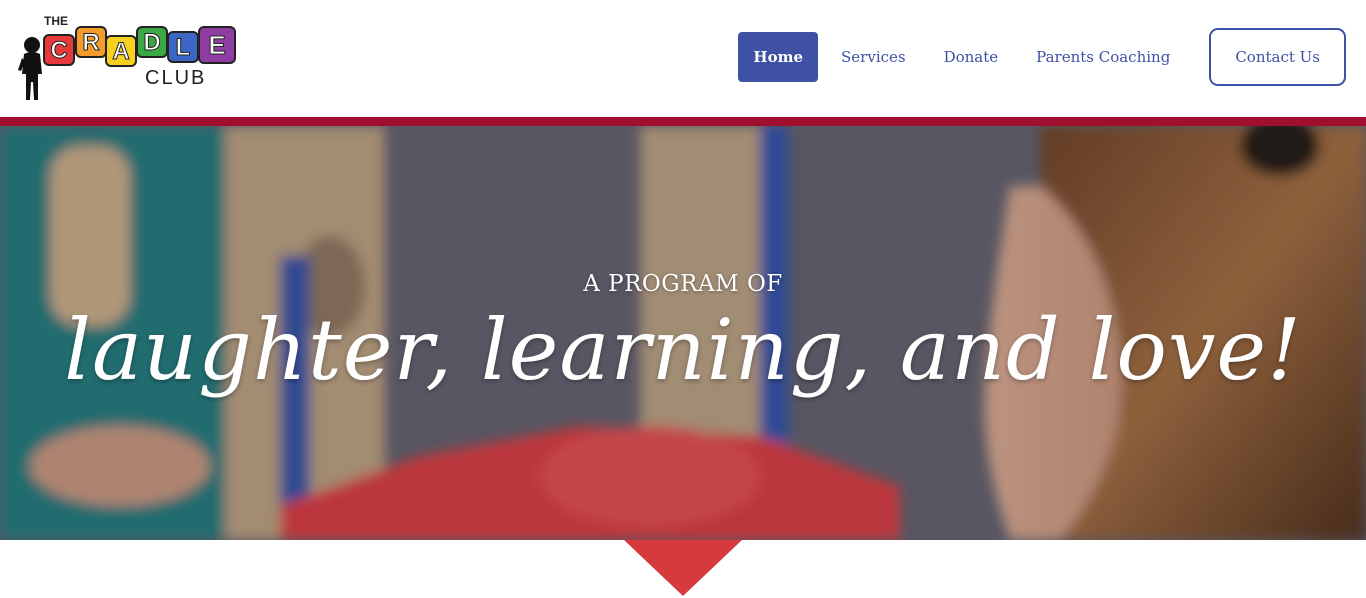 The image size is (1366, 598). I want to click on logo-blocks: C R A D L E, so click(139, 46).